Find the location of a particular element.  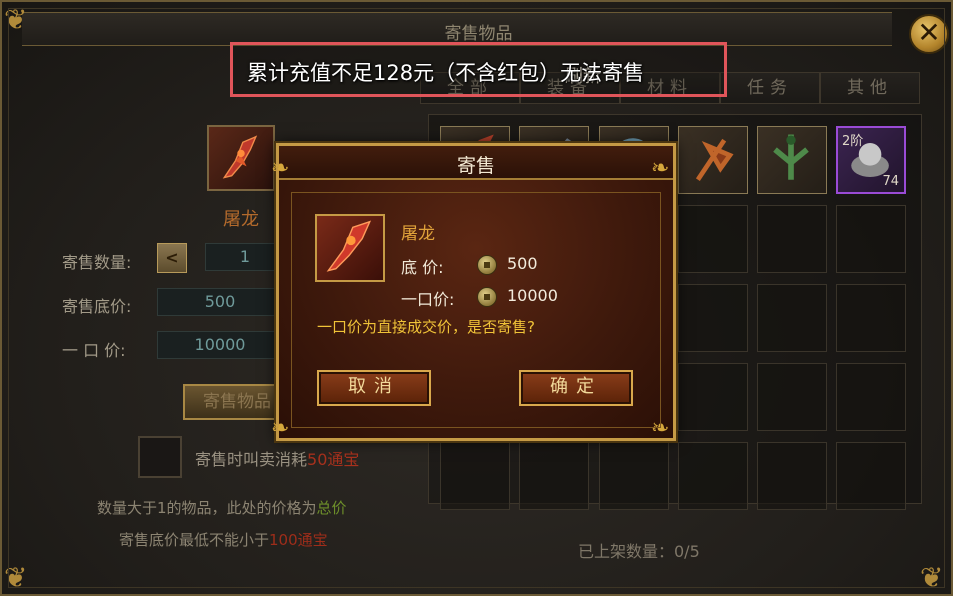

inventory-slot: 2阶 74 is located at coordinates (871, 160).